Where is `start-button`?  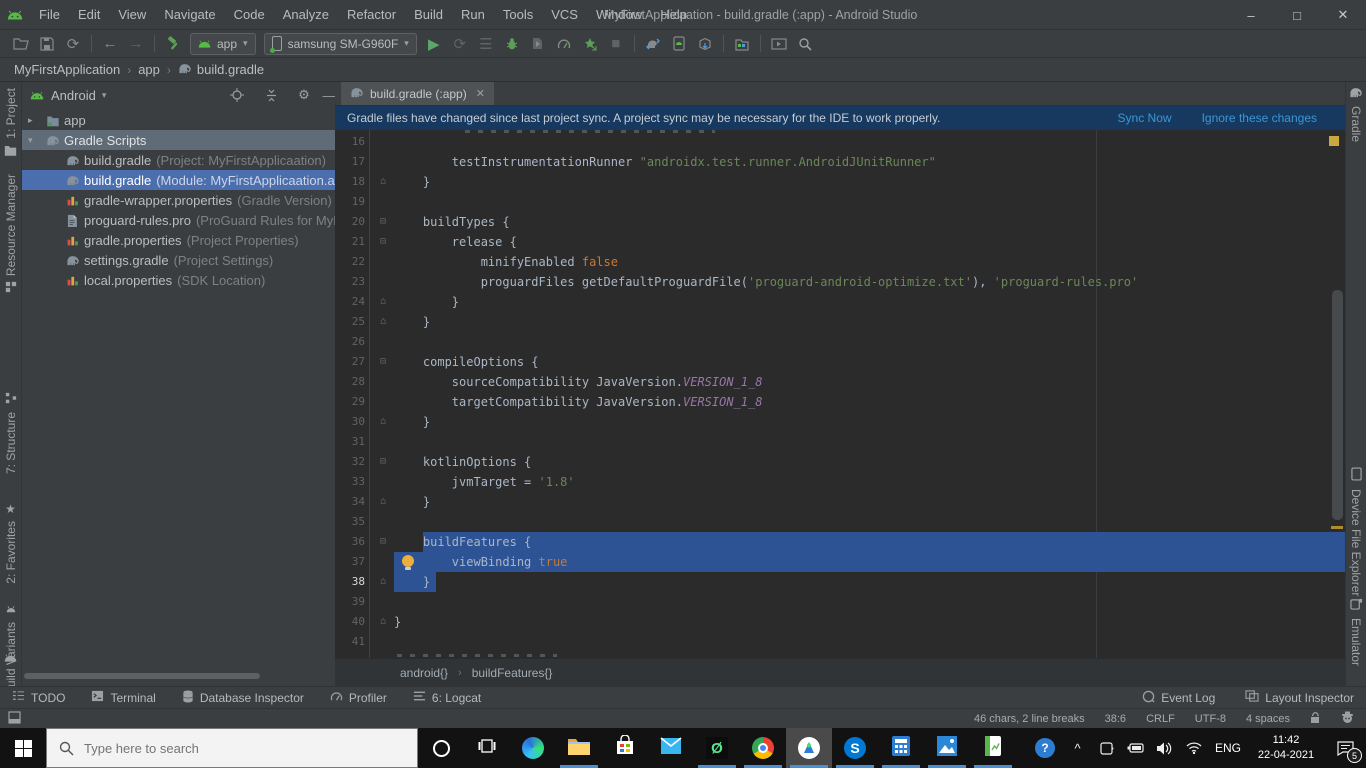
start-button is located at coordinates (23, 748).